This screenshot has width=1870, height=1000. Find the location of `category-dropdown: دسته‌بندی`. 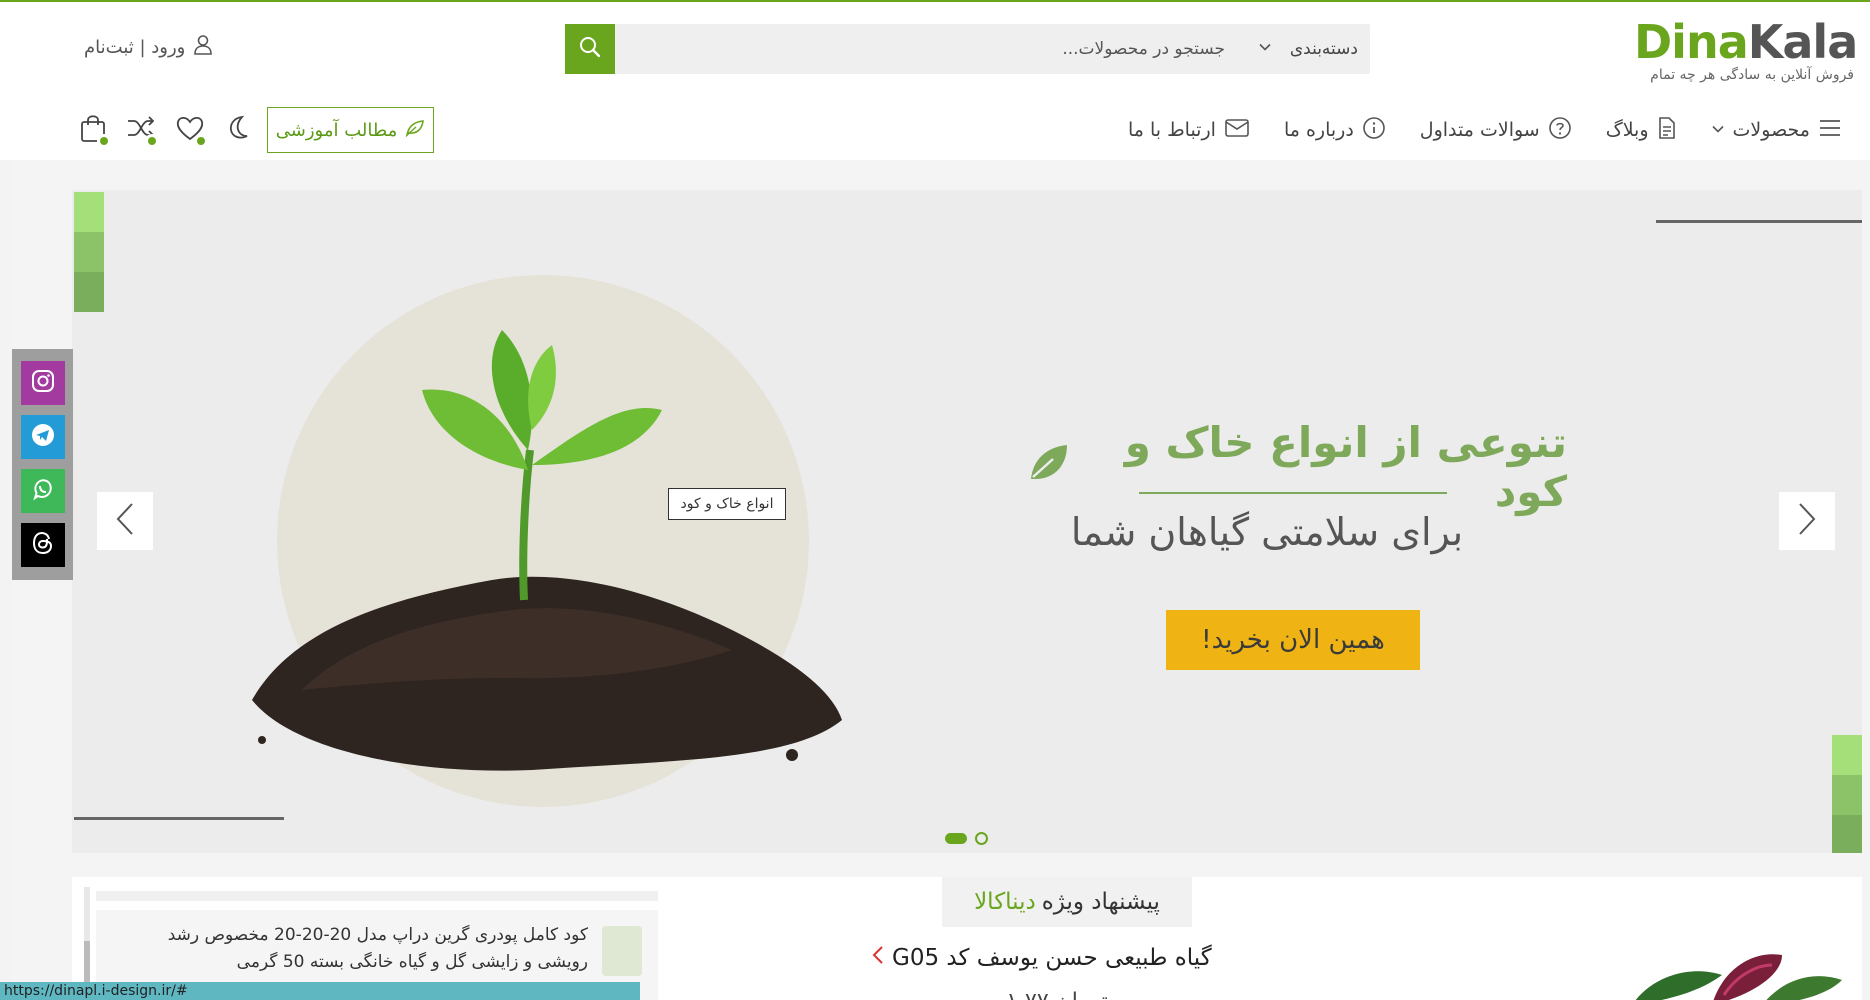

category-dropdown: دسته‌بندی is located at coordinates (1308, 49).